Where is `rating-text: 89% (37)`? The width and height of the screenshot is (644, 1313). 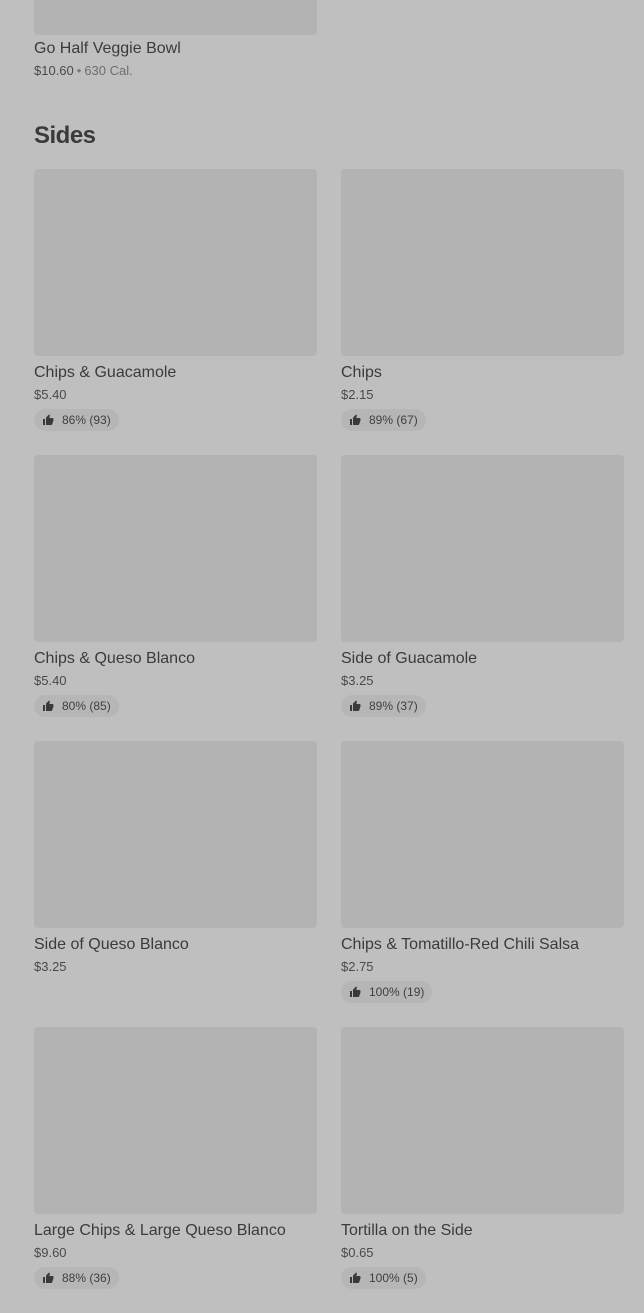
rating-text: 89% (37) is located at coordinates (393, 706).